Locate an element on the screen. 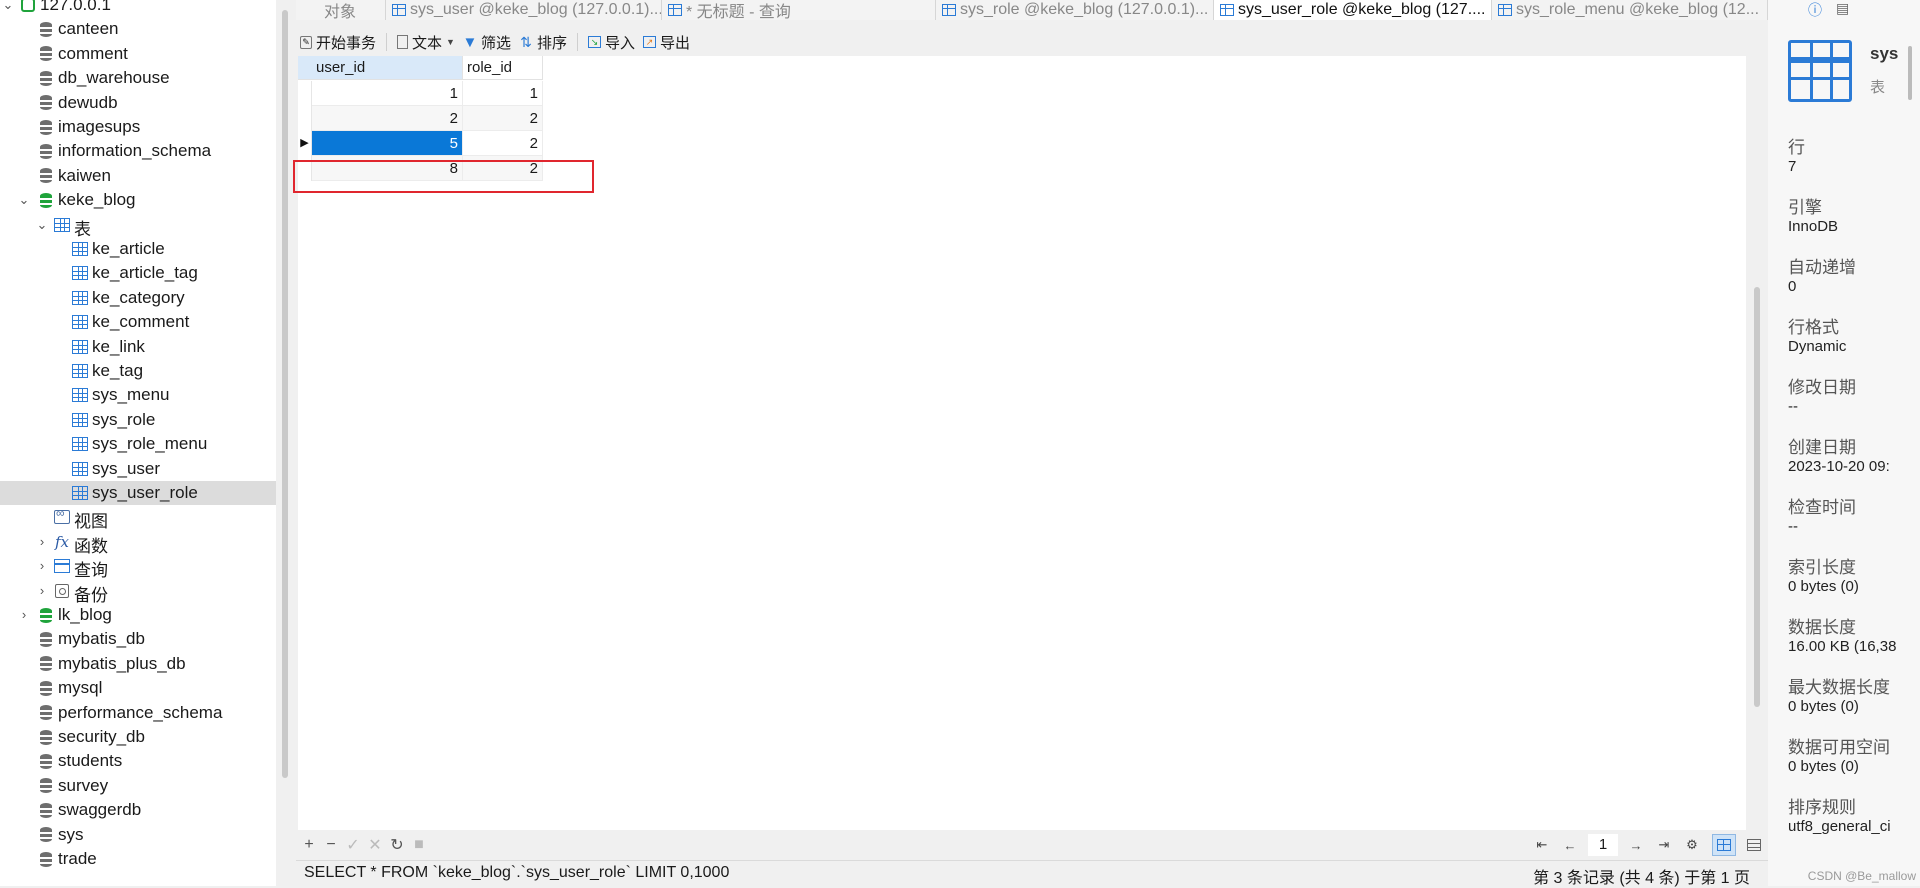  begin-transaction-label: 开始事务 is located at coordinates (346, 43).